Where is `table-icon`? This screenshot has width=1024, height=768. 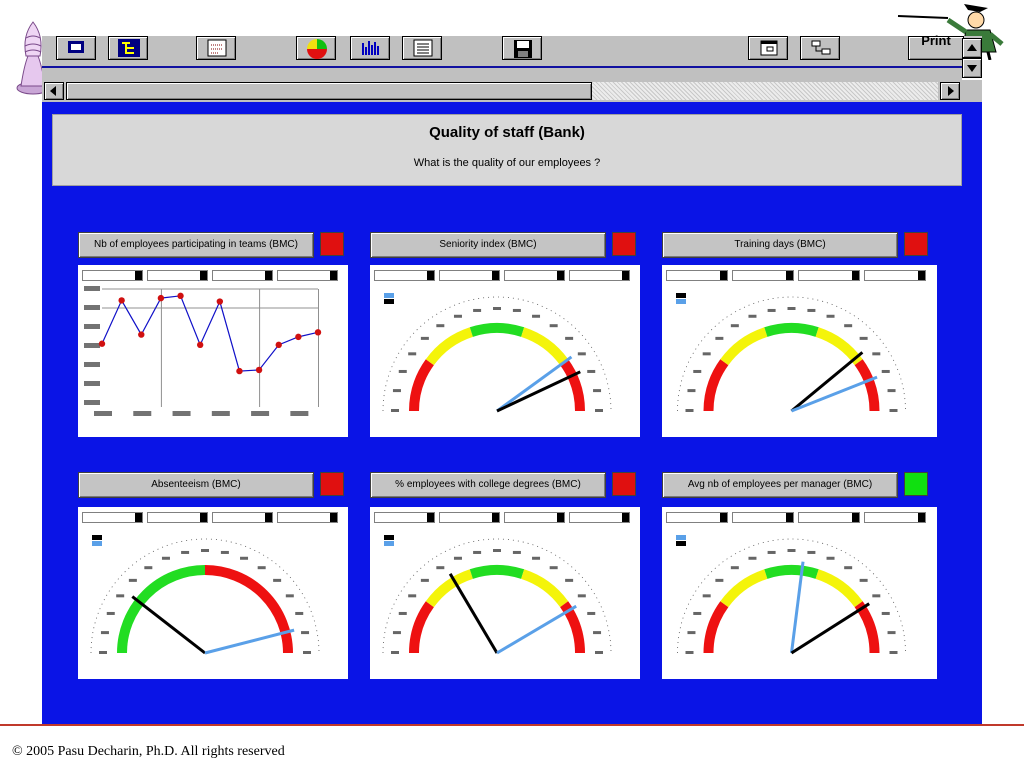 table-icon is located at coordinates (423, 48).